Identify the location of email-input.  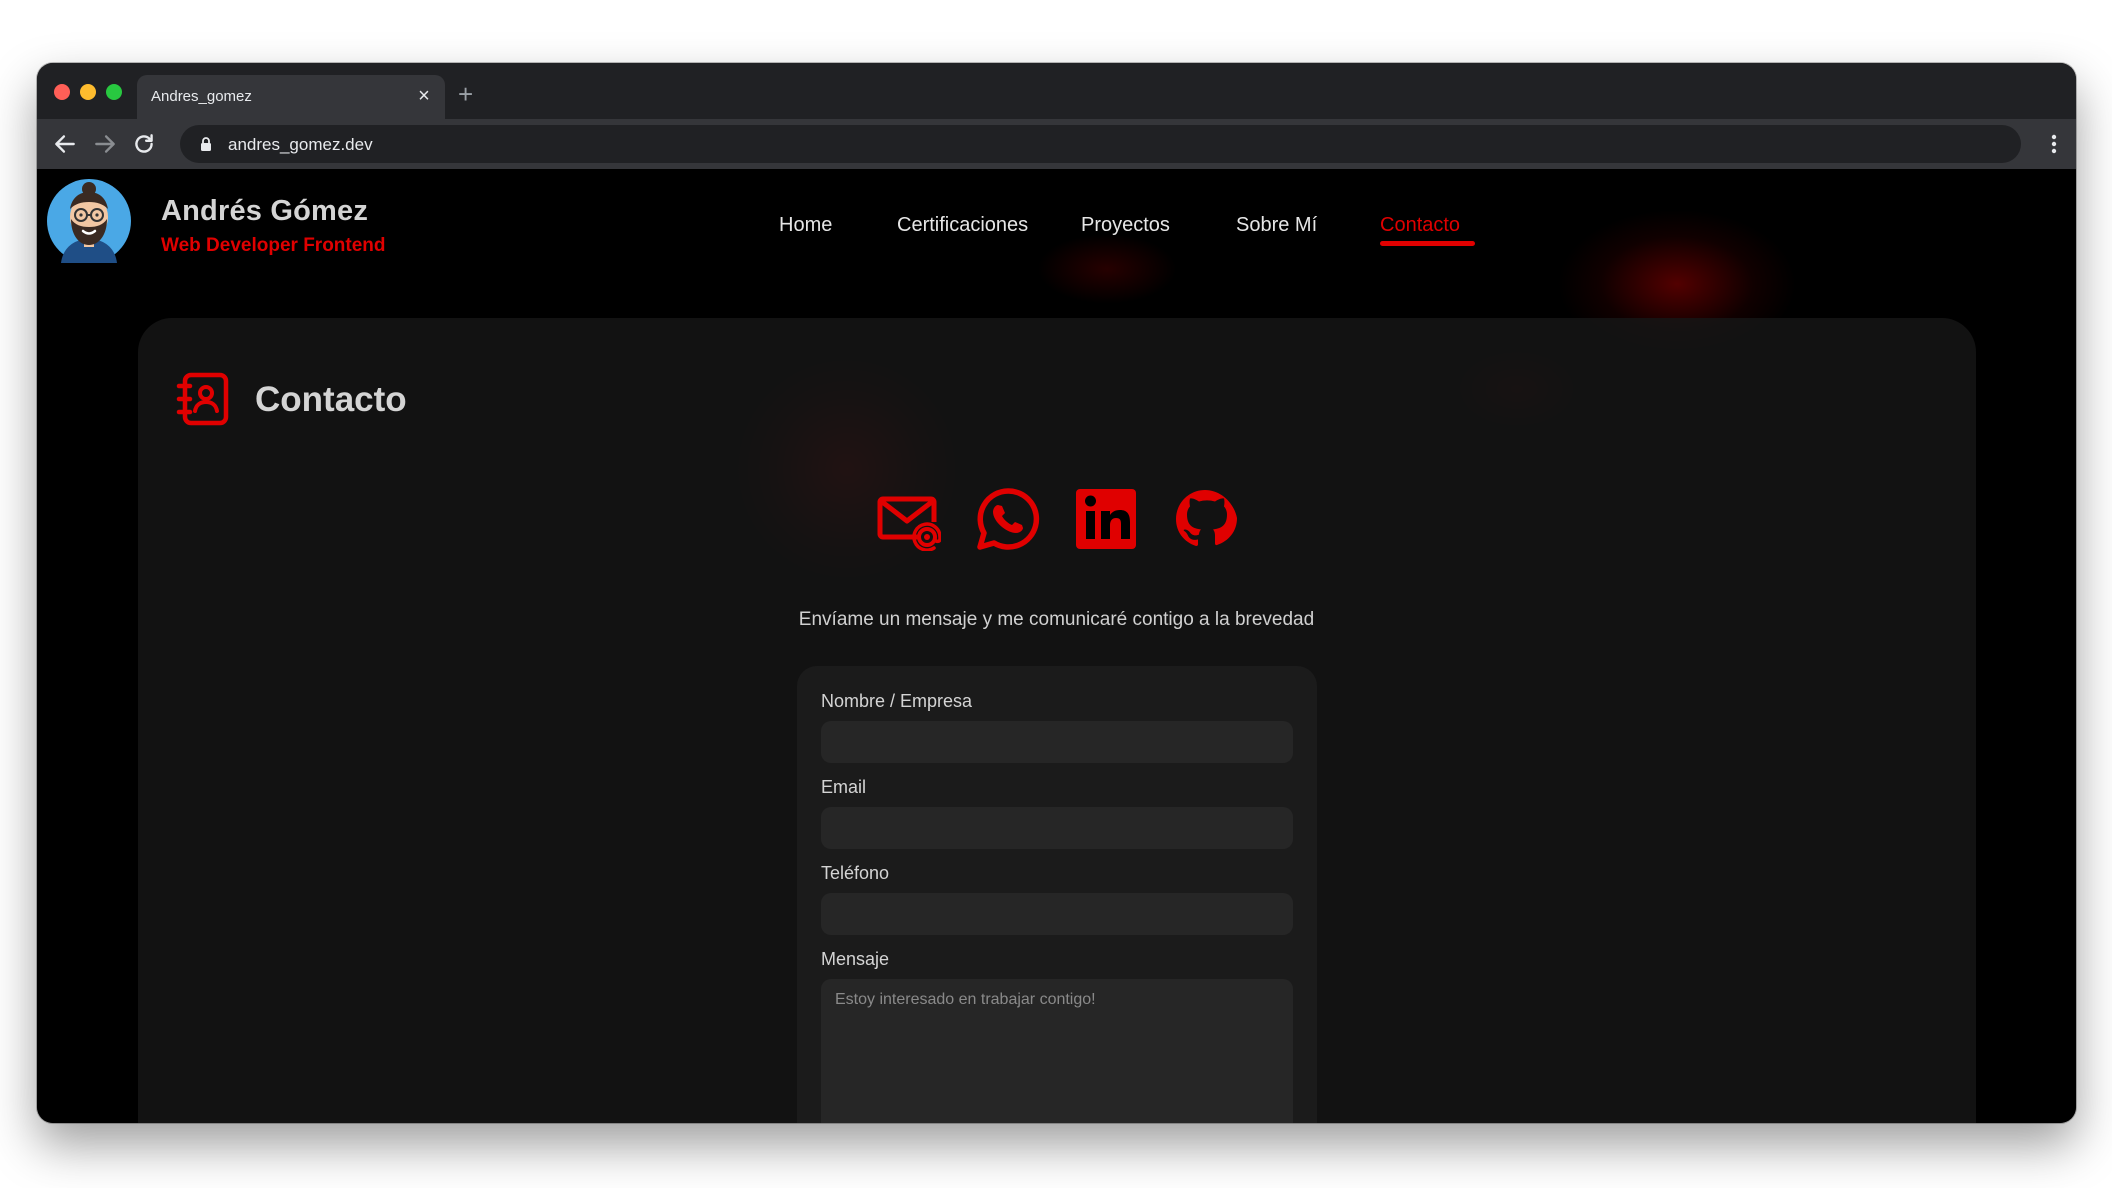
(1057, 828).